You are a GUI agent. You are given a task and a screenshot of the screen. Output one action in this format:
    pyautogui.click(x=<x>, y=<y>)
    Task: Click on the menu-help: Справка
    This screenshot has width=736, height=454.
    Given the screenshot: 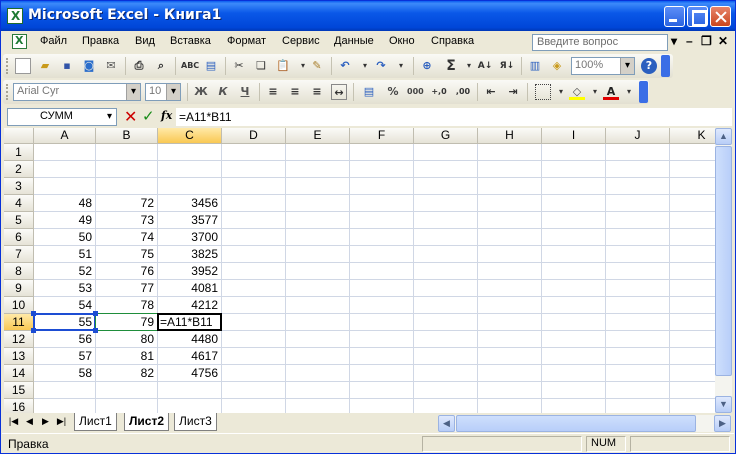 What is the action you would take?
    pyautogui.click(x=452, y=41)
    